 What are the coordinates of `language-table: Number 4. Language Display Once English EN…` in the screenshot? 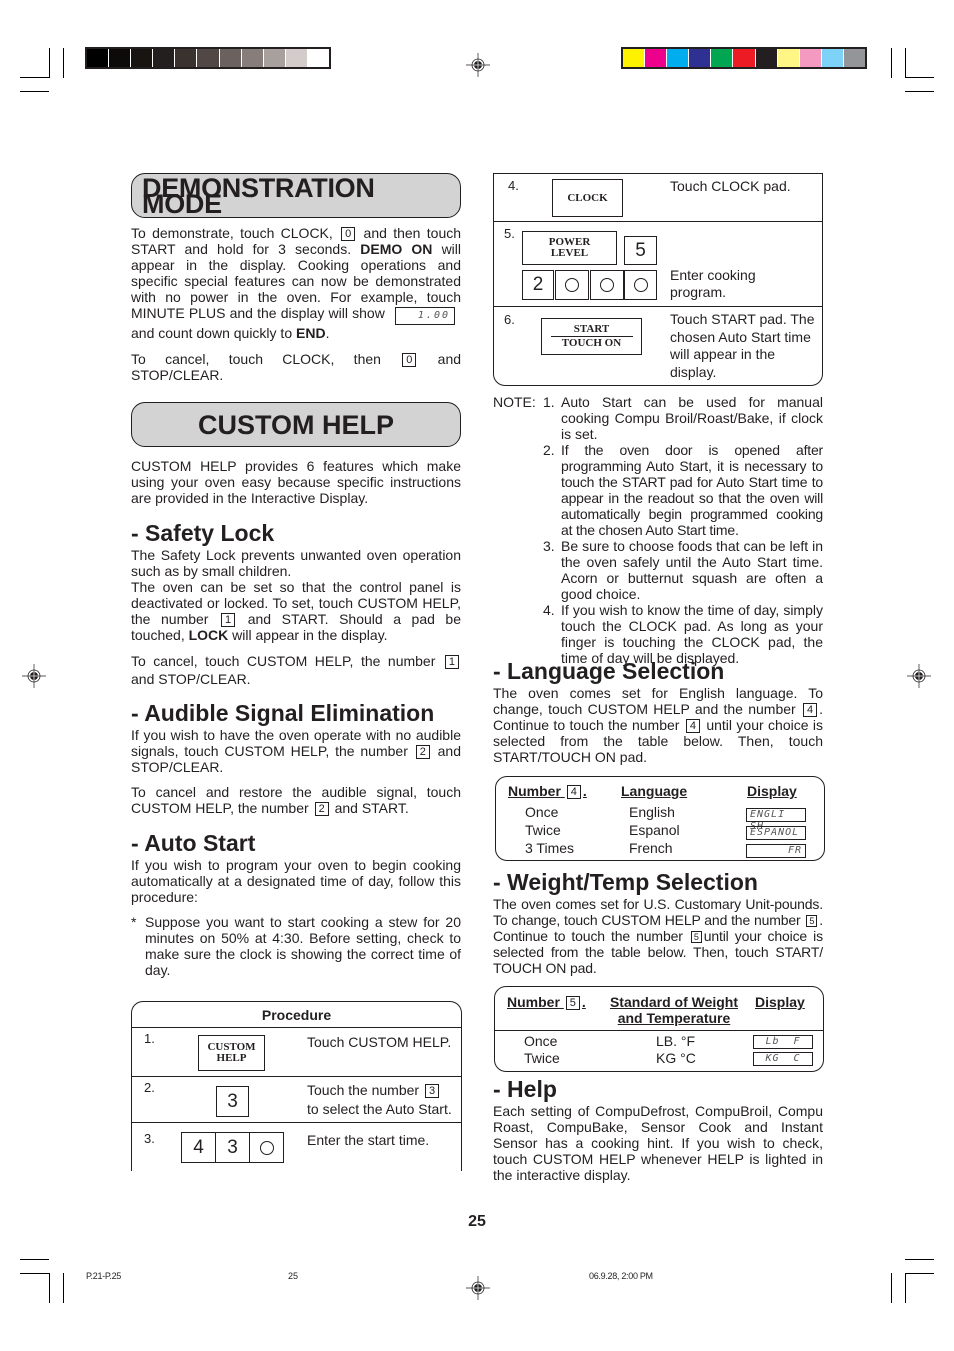 It's located at (660, 818).